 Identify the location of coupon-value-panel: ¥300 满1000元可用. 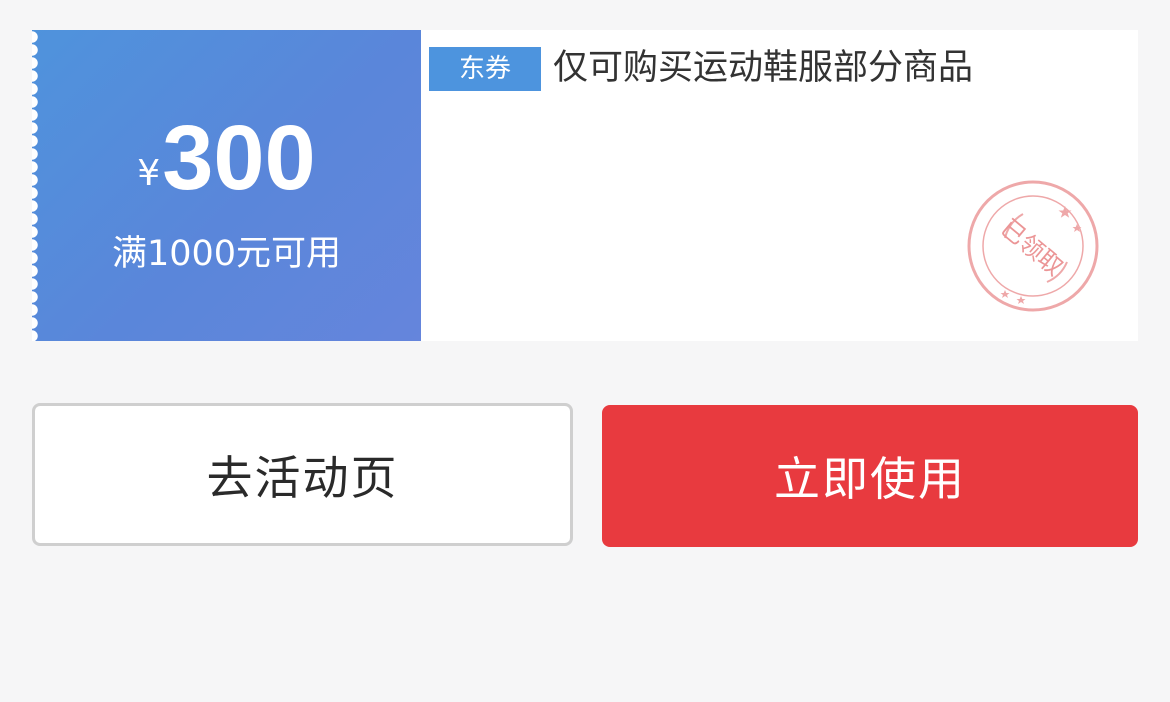
(226, 185).